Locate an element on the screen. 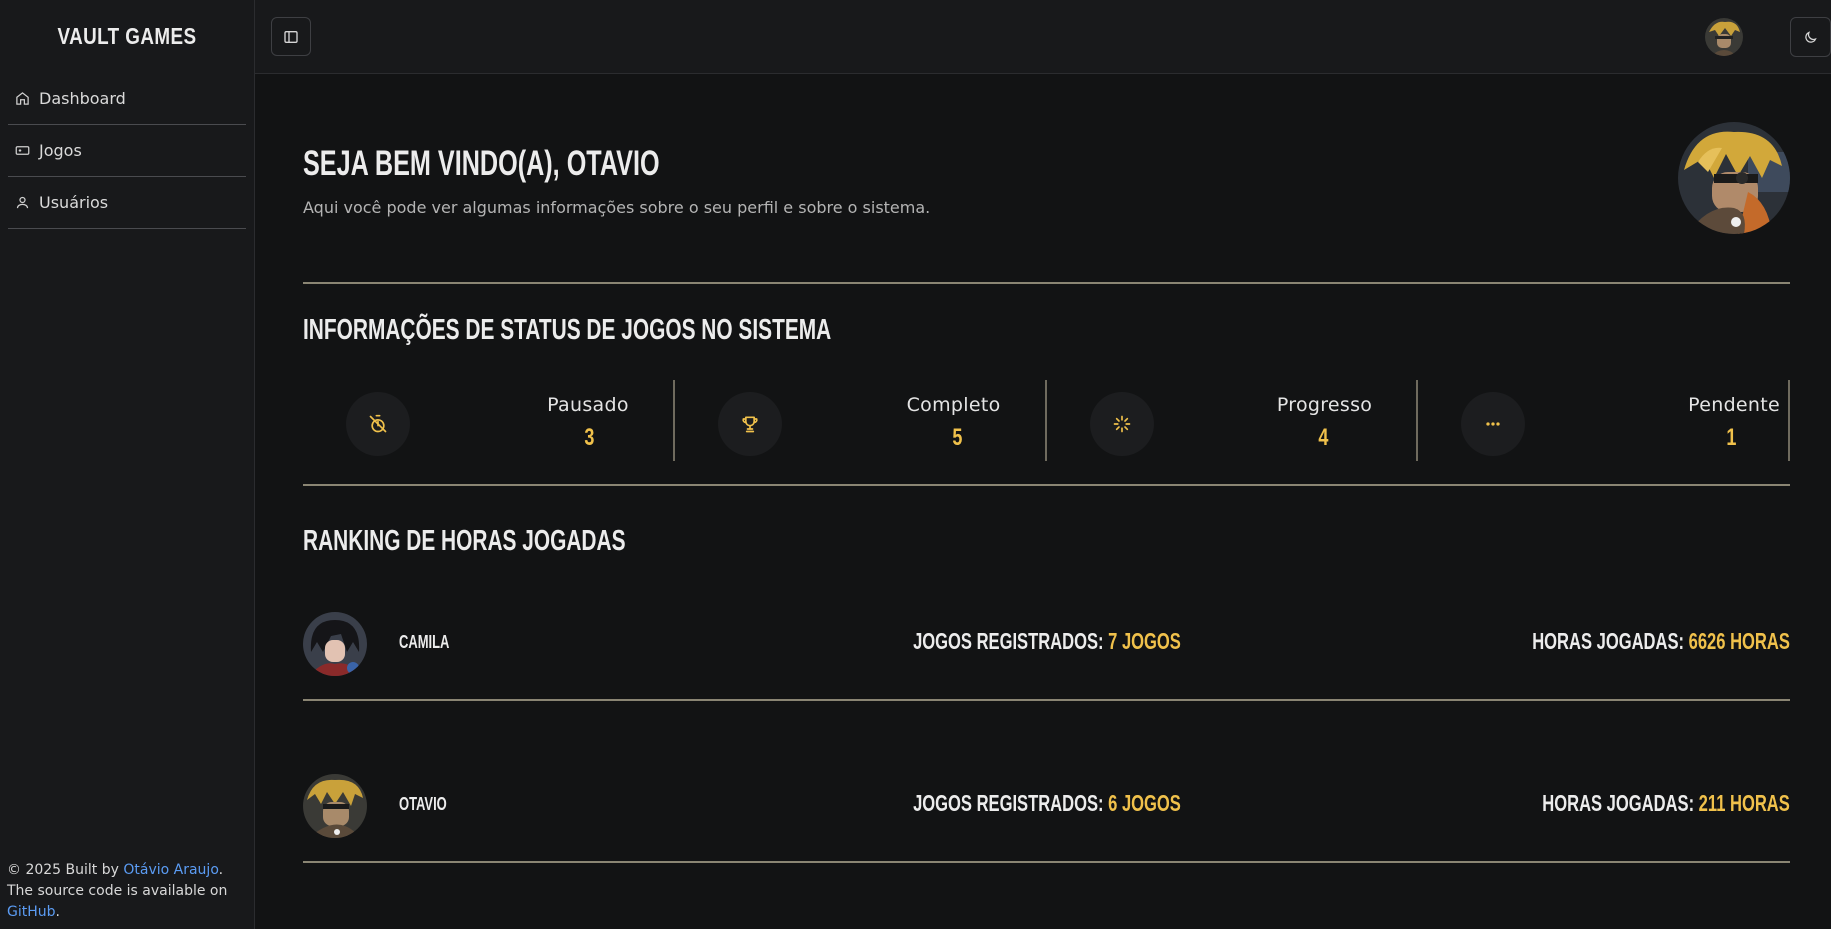 The image size is (1831, 929). stat-label: Pendente is located at coordinates (1734, 405).